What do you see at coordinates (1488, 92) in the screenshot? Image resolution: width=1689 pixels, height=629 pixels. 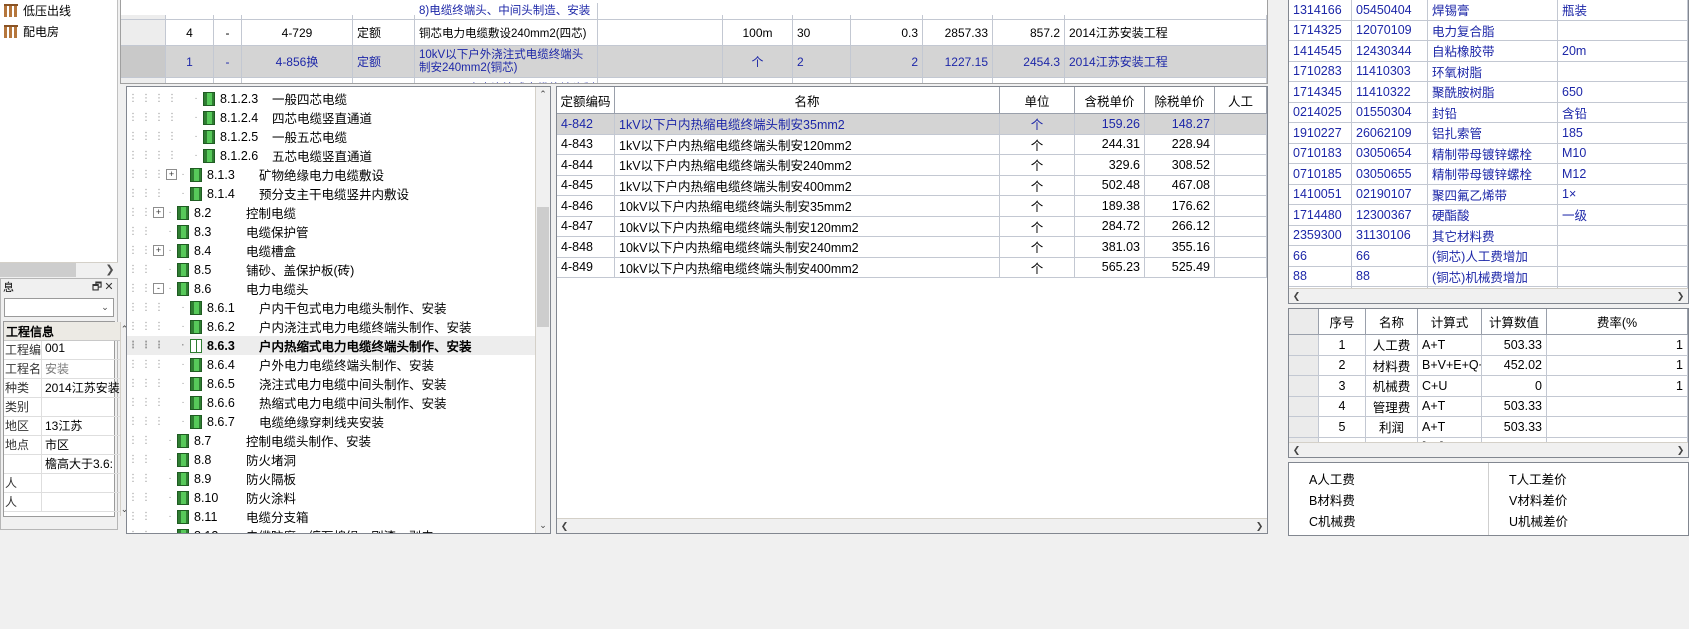 I see `material-row: 1714345 11410322 聚酰胺树脂 650` at bounding box center [1488, 92].